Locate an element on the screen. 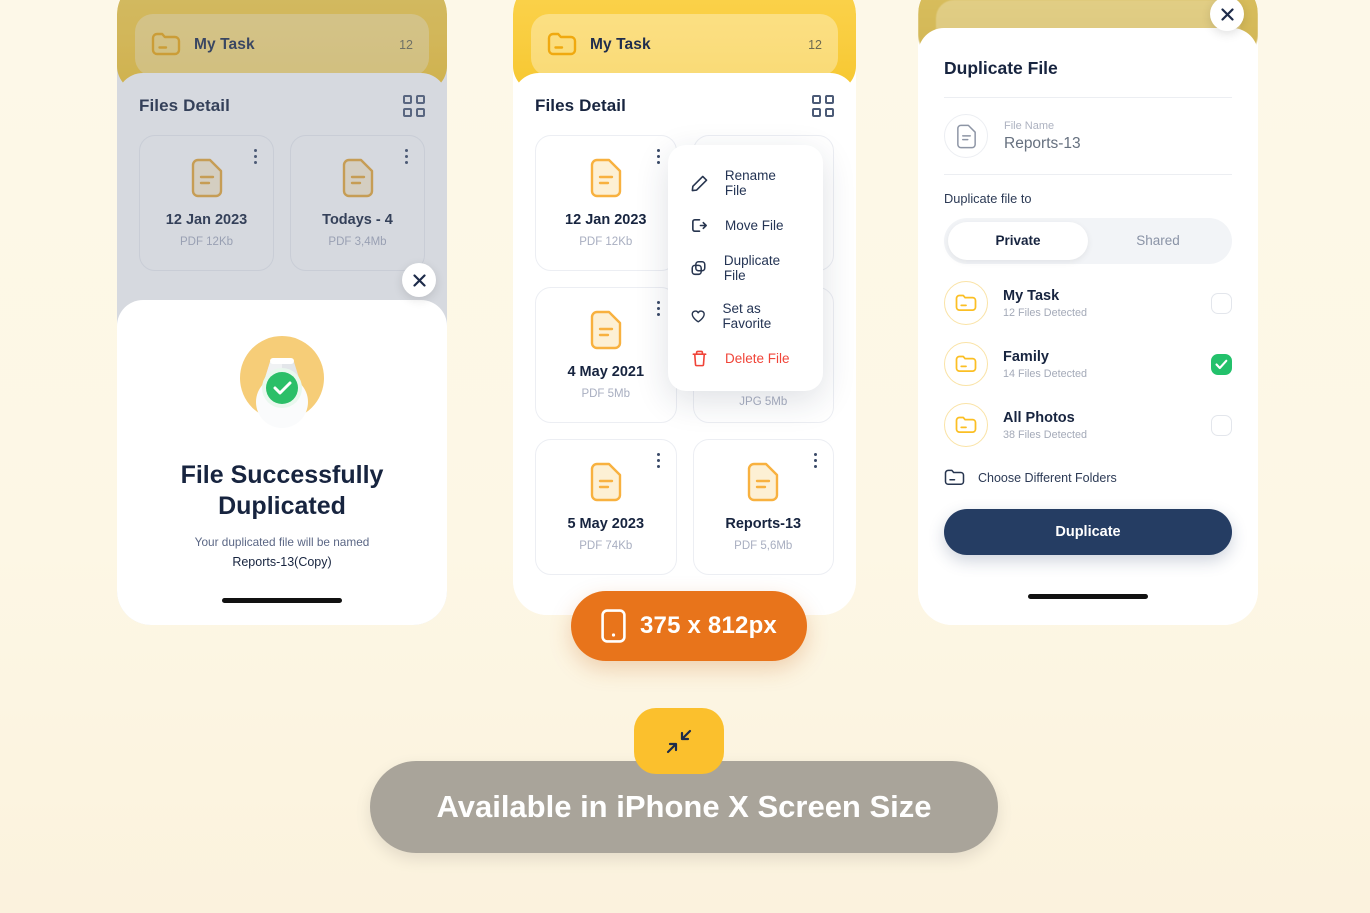 This screenshot has height=913, width=1370. folder-option-family: Family 14 Files Detected is located at coordinates (1088, 364).